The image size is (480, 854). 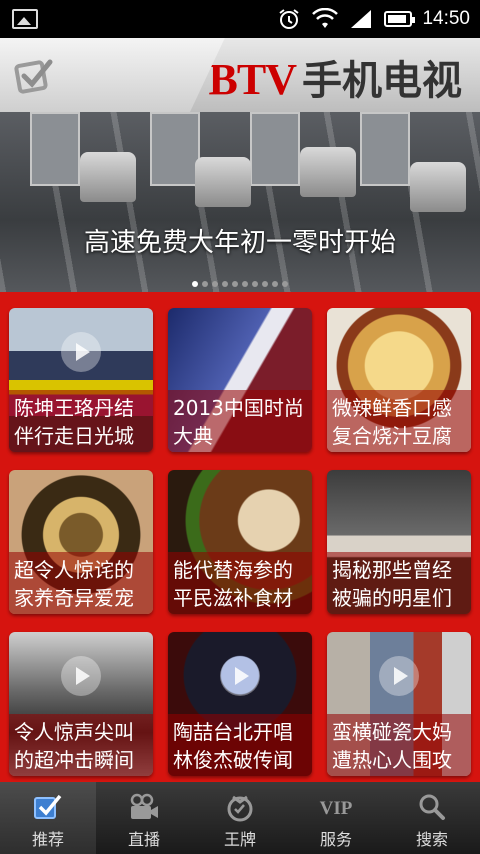 What do you see at coordinates (399, 380) in the screenshot?
I see `grid-card: 微辣鲜香口感复合烧汁豆腐` at bounding box center [399, 380].